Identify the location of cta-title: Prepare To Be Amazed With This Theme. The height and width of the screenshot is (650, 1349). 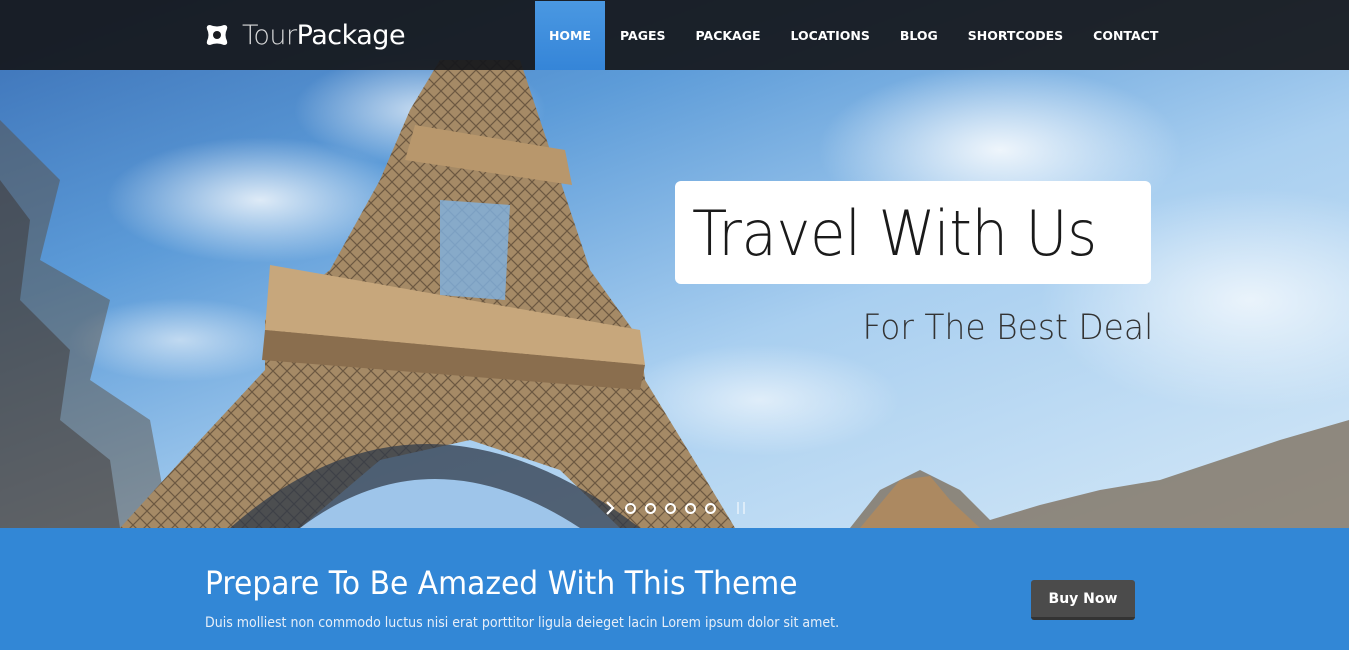
(501, 583).